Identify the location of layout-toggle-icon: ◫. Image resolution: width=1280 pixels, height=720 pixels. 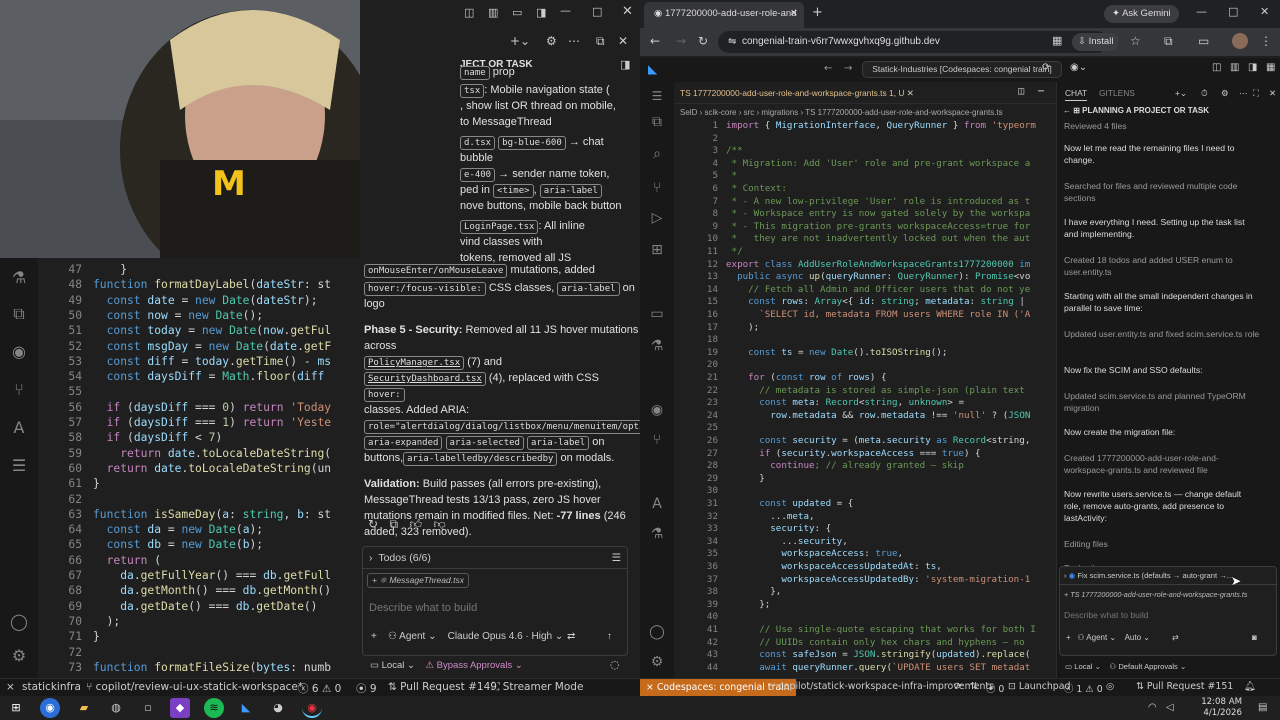
(1216, 67).